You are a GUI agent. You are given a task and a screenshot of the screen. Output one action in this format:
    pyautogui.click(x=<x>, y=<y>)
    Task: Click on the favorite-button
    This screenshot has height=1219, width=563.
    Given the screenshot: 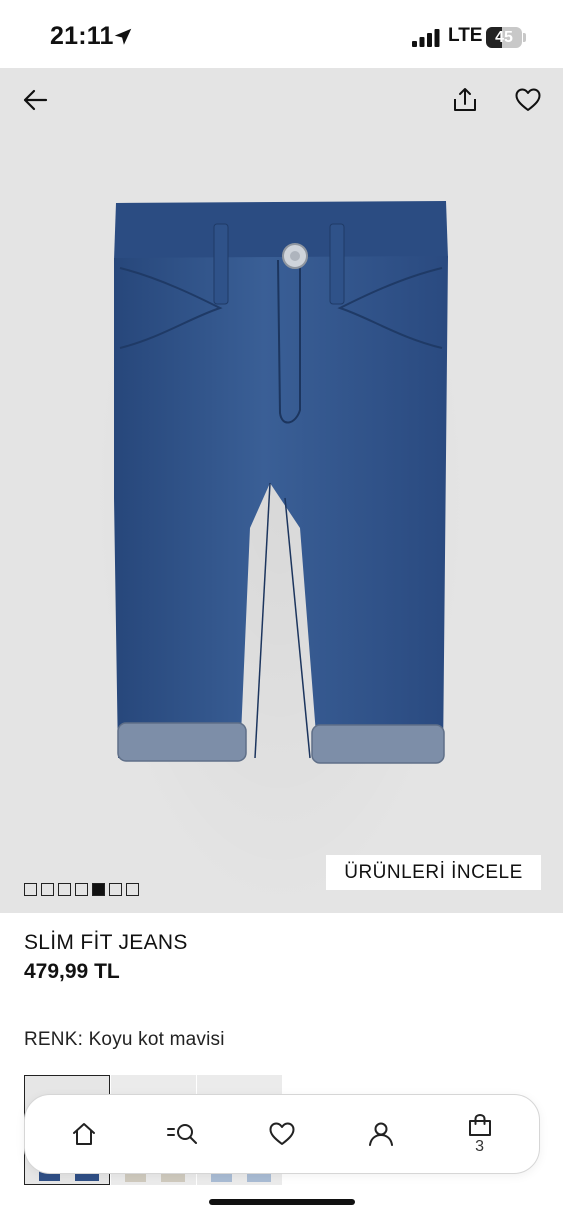 What is the action you would take?
    pyautogui.click(x=528, y=100)
    